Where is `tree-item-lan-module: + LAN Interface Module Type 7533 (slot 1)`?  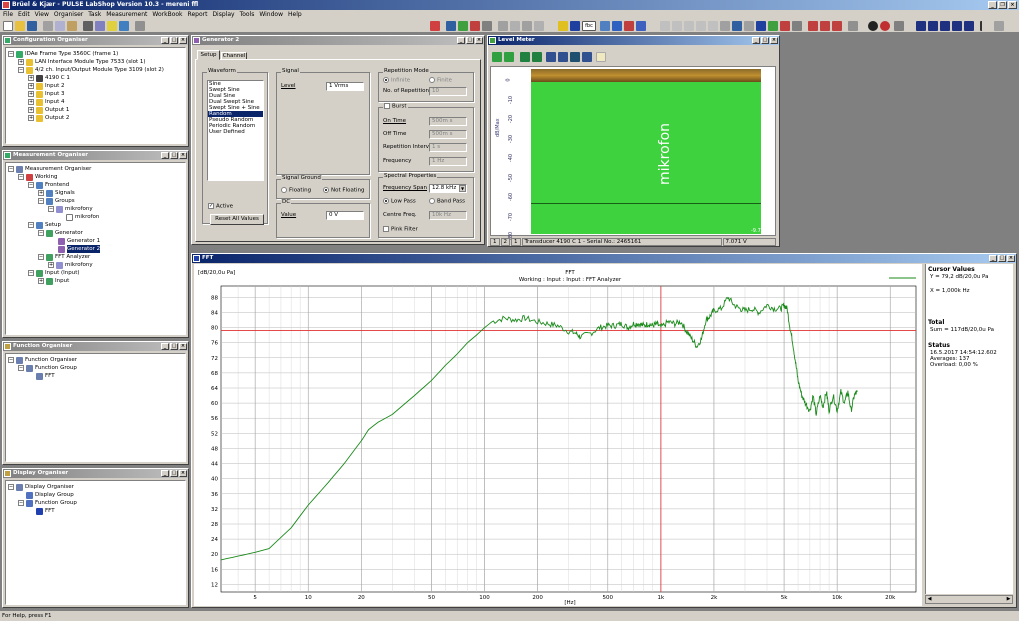
tree-item-lan-module: + LAN Interface Module Type 7533 (slot 1) is located at coordinates (82, 62).